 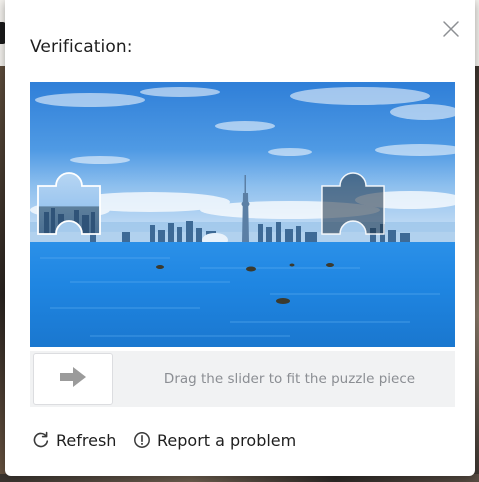 I want to click on report-problem-button: Report a problem, so click(x=214, y=440).